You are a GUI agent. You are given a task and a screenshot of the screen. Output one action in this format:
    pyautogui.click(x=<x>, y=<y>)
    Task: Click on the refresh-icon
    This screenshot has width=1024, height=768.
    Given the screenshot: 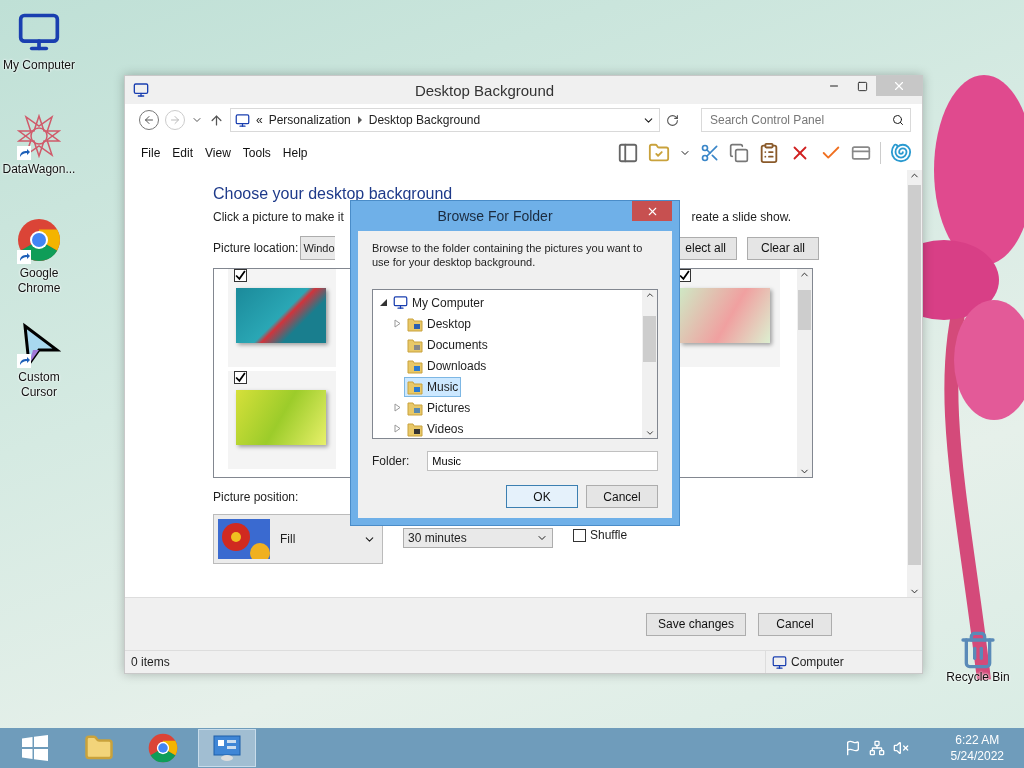 What is the action you would take?
    pyautogui.click(x=672, y=120)
    